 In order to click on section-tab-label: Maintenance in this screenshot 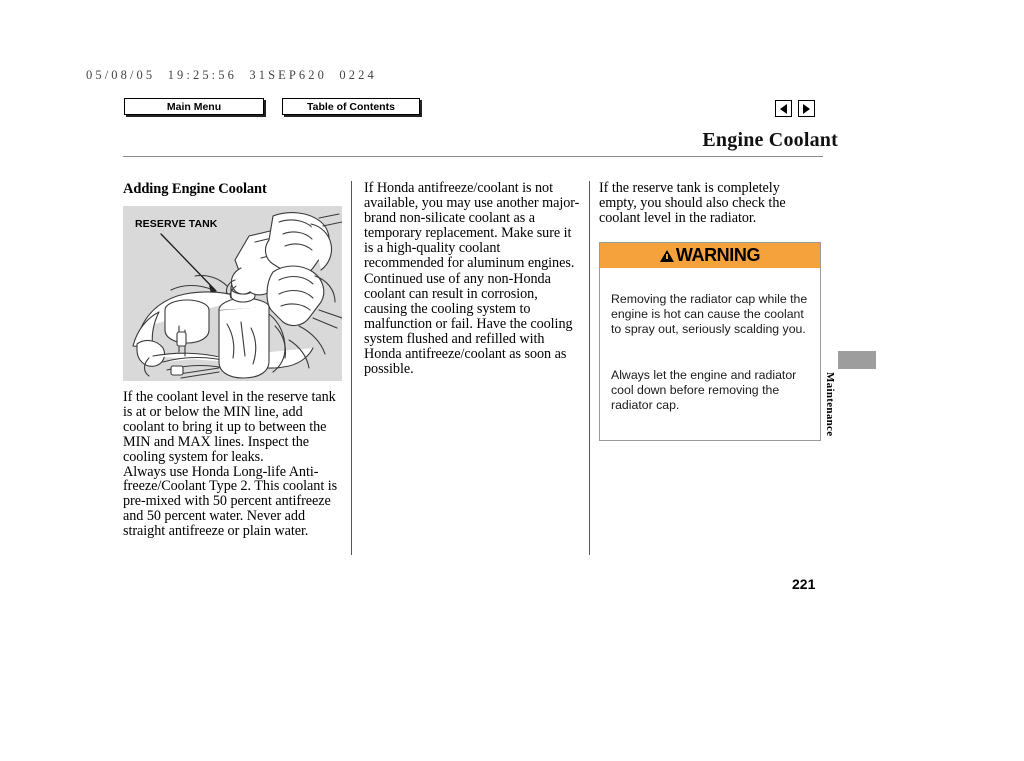, I will do `click(830, 404)`.